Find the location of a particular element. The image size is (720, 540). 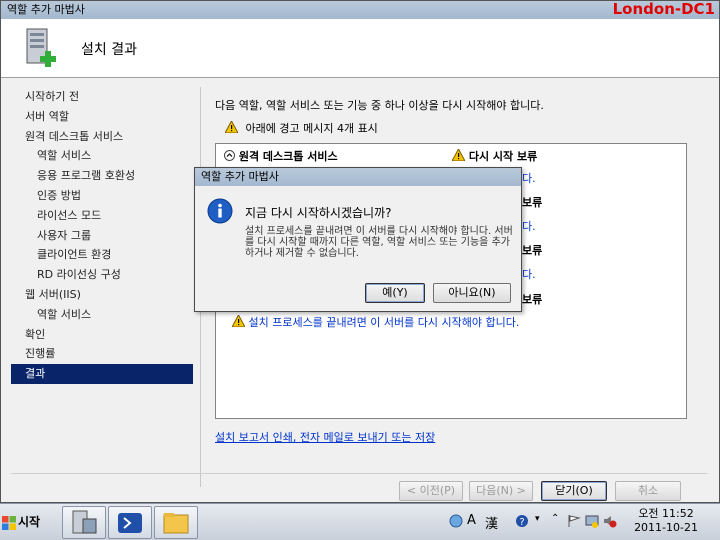

windows-flag-icon is located at coordinates (9, 522).